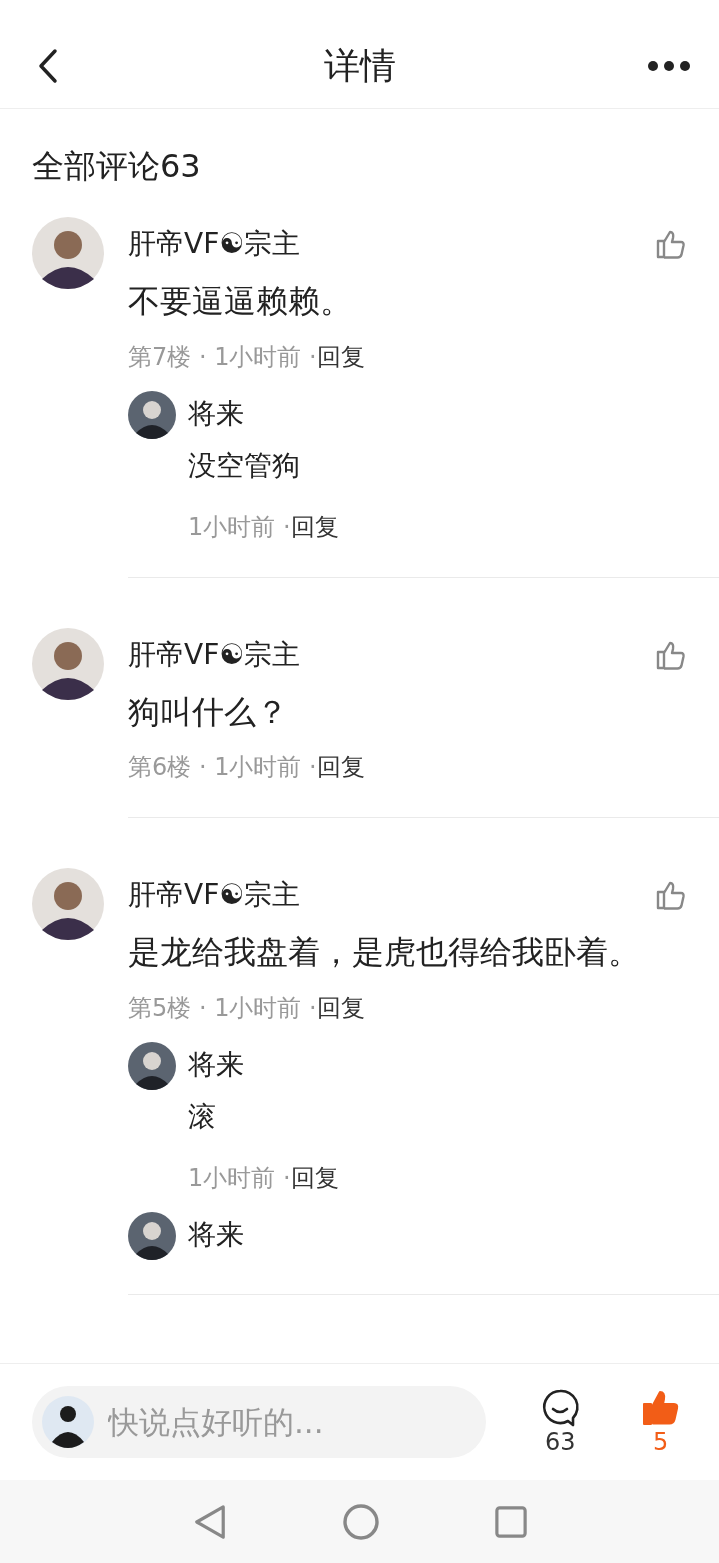  I want to click on comment-text: 狗叫什么？, so click(208, 712).